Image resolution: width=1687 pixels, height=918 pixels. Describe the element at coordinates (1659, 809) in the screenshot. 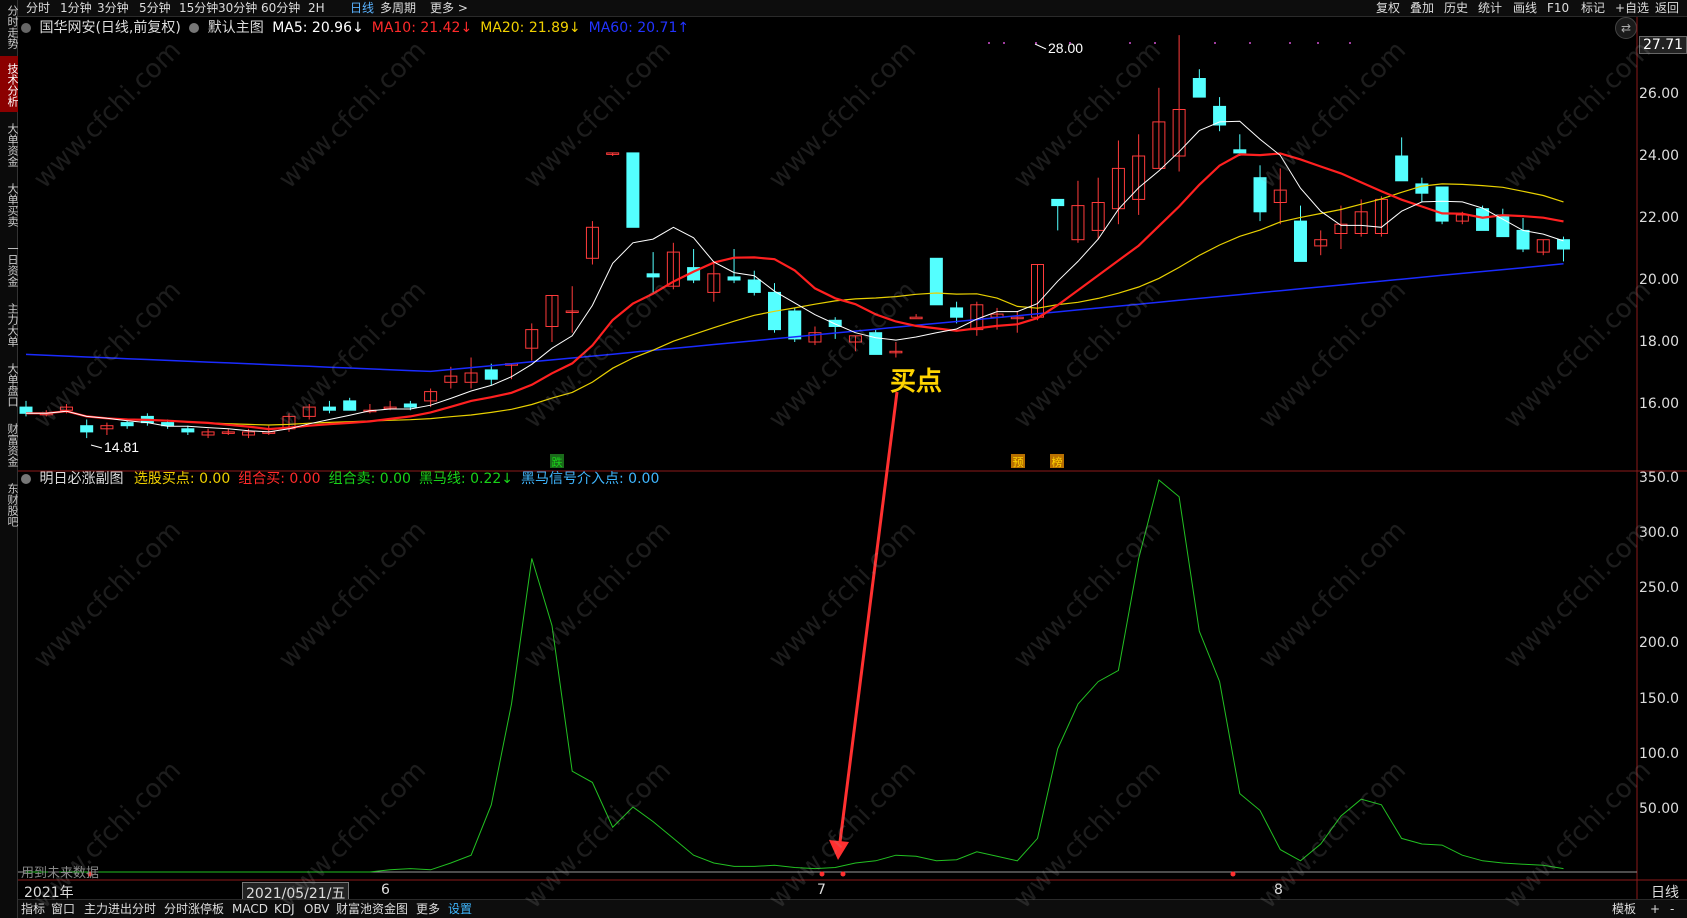

I see `sub-axis-tick: 50.00` at that location.